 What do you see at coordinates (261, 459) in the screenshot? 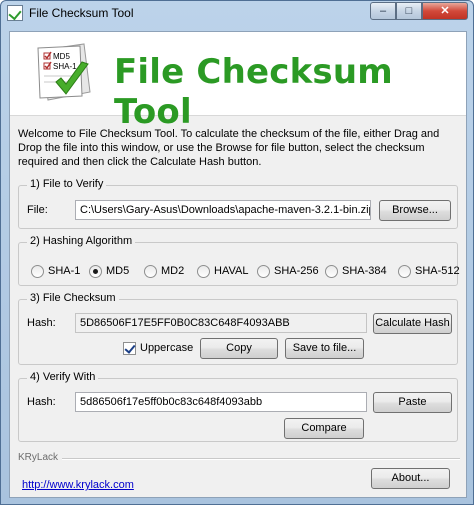
I see `footer-divider` at bounding box center [261, 459].